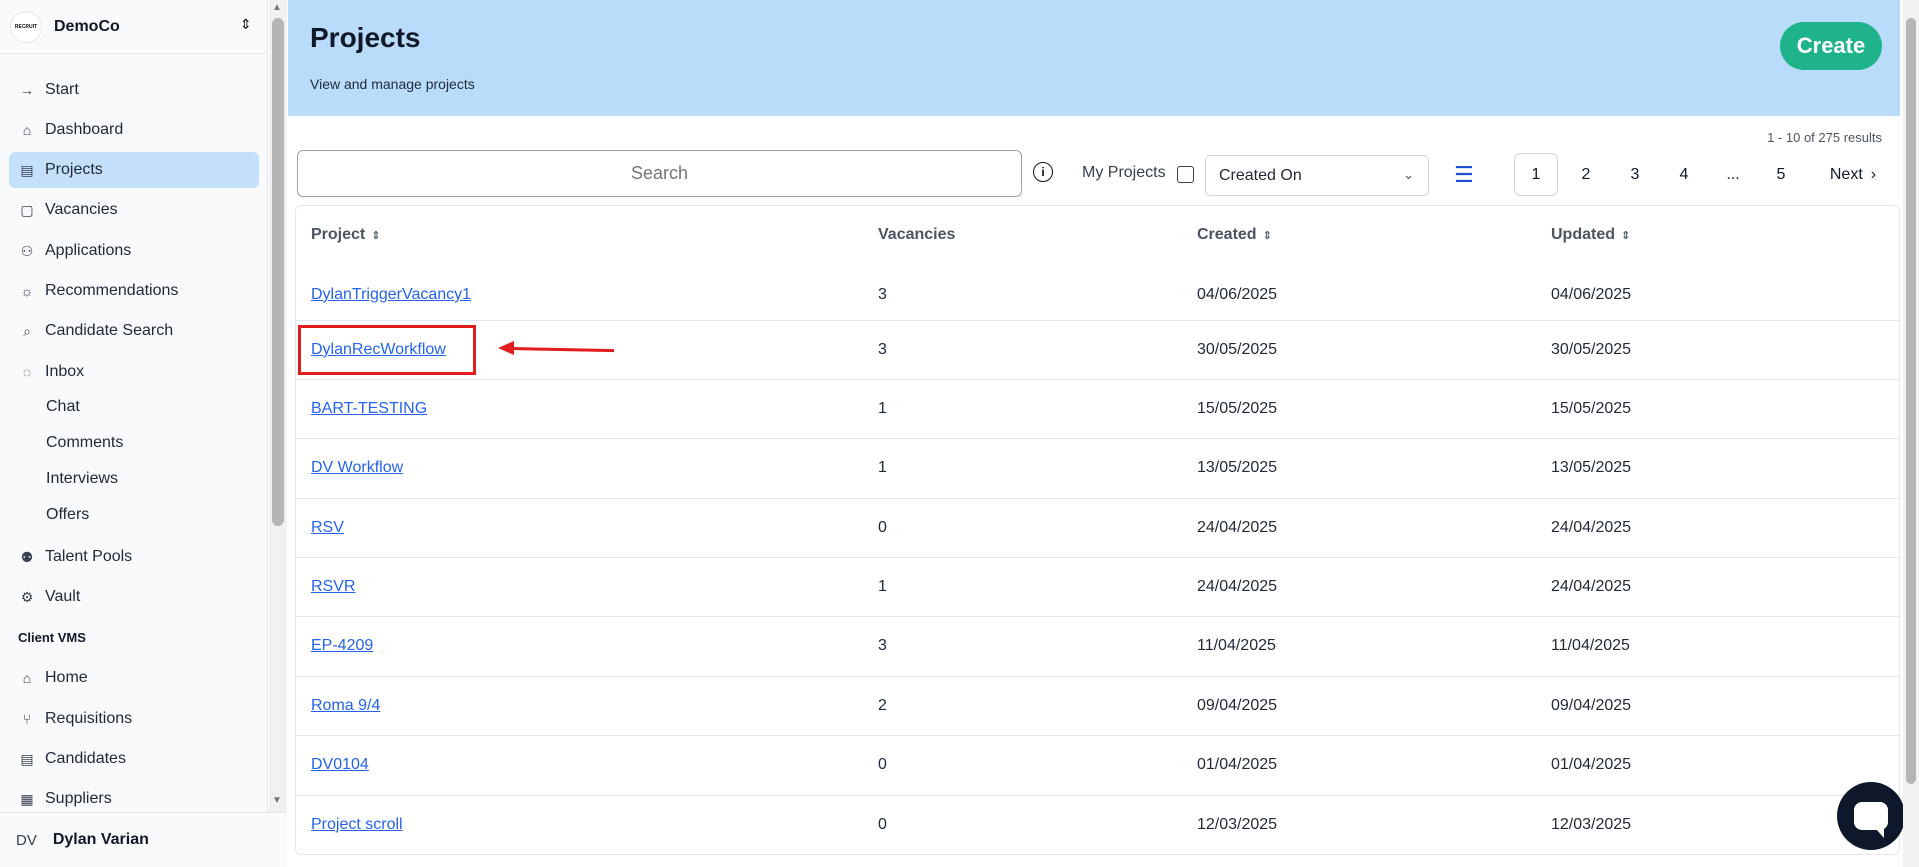  I want to click on sidebar-item-label: Dashboard, so click(84, 129).